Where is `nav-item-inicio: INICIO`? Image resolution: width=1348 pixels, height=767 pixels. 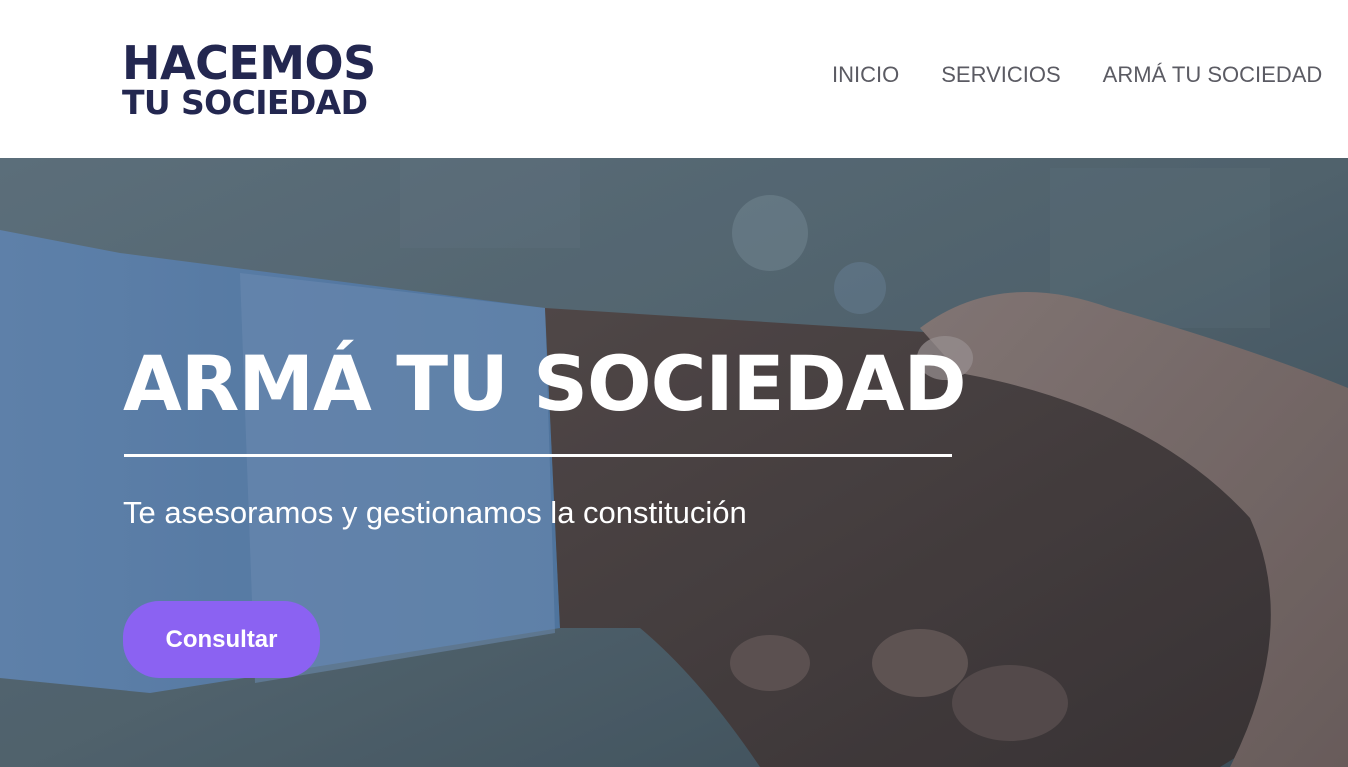
nav-item-inicio: INICIO is located at coordinates (865, 75).